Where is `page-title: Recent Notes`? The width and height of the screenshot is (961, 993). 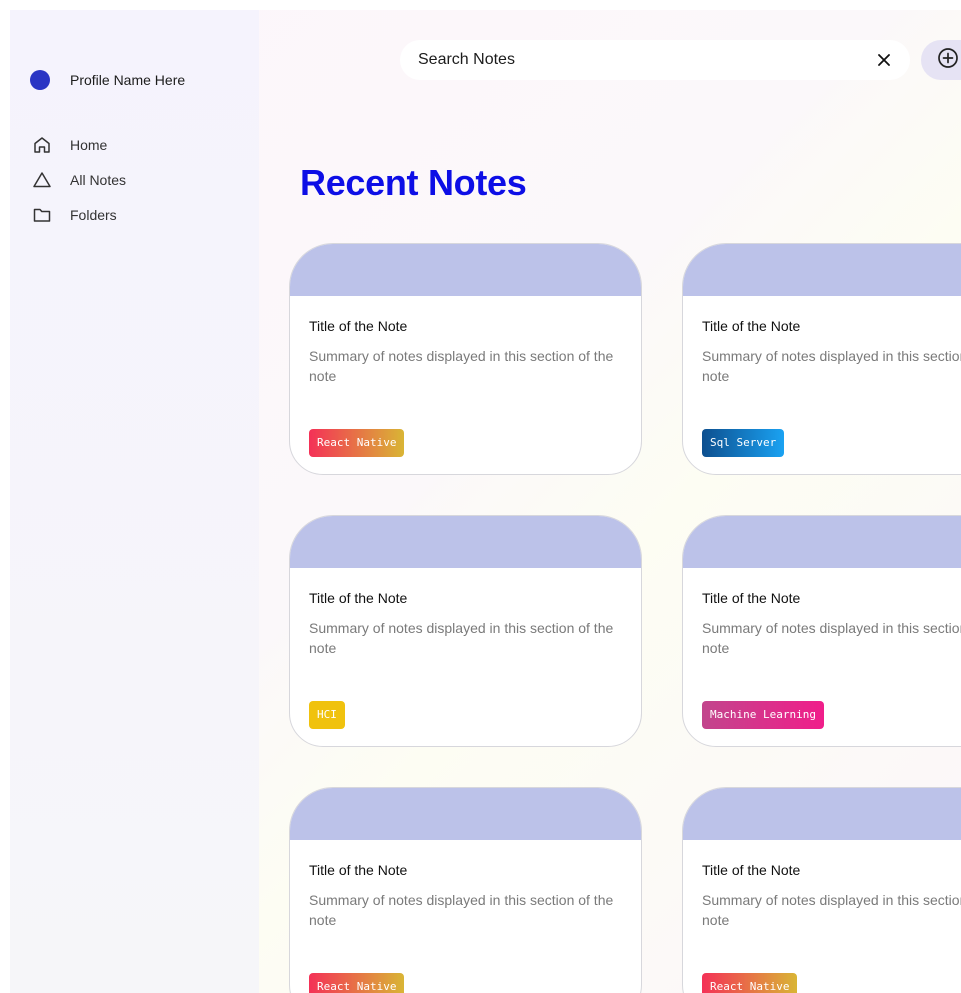
page-title: Recent Notes is located at coordinates (413, 182).